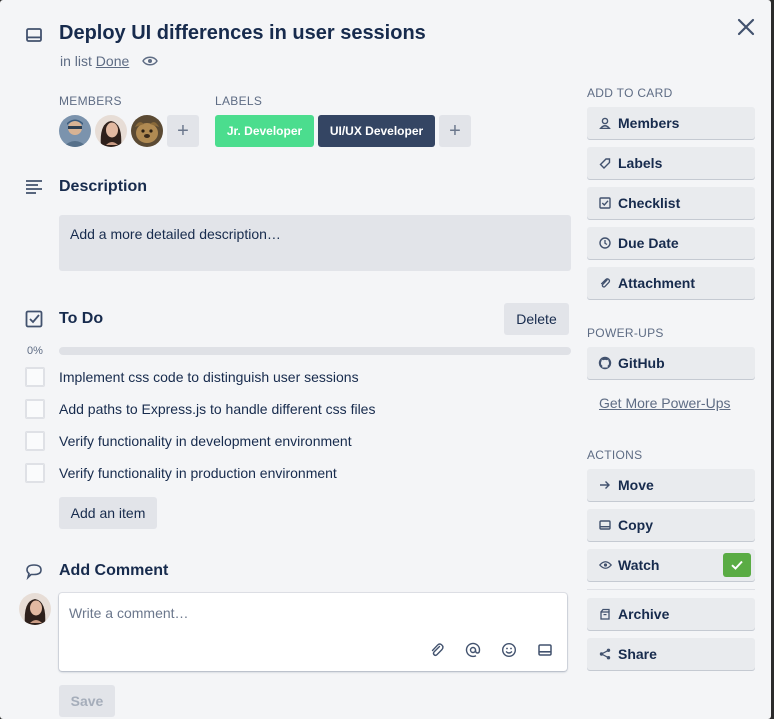 The width and height of the screenshot is (774, 719). Describe the element at coordinates (183, 131) in the screenshot. I see `add-member-button: +` at that location.